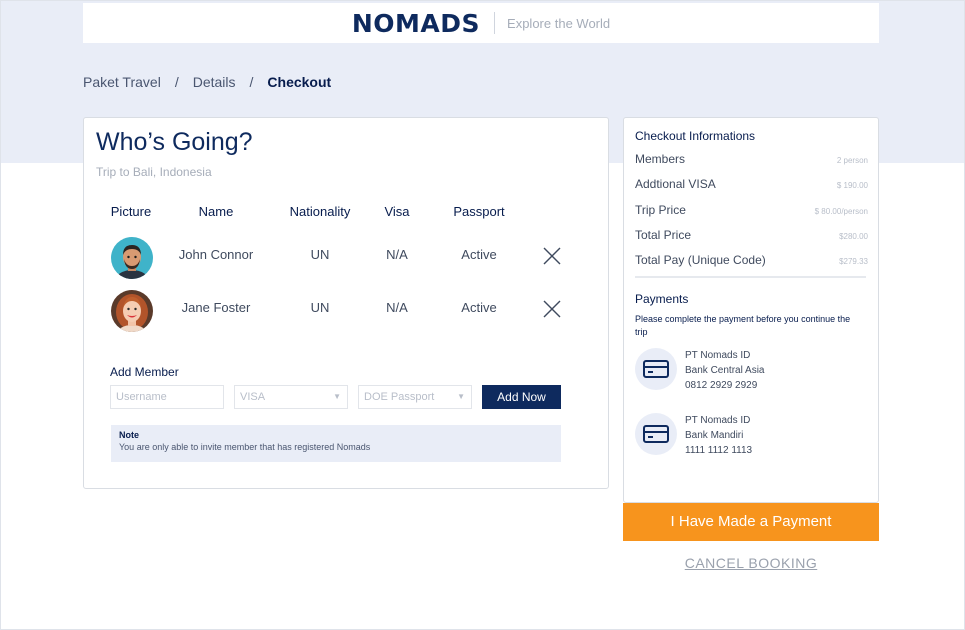 Image resolution: width=965 pixels, height=630 pixels. What do you see at coordinates (695, 136) in the screenshot?
I see `checkout-info-title: Checkout Informations` at bounding box center [695, 136].